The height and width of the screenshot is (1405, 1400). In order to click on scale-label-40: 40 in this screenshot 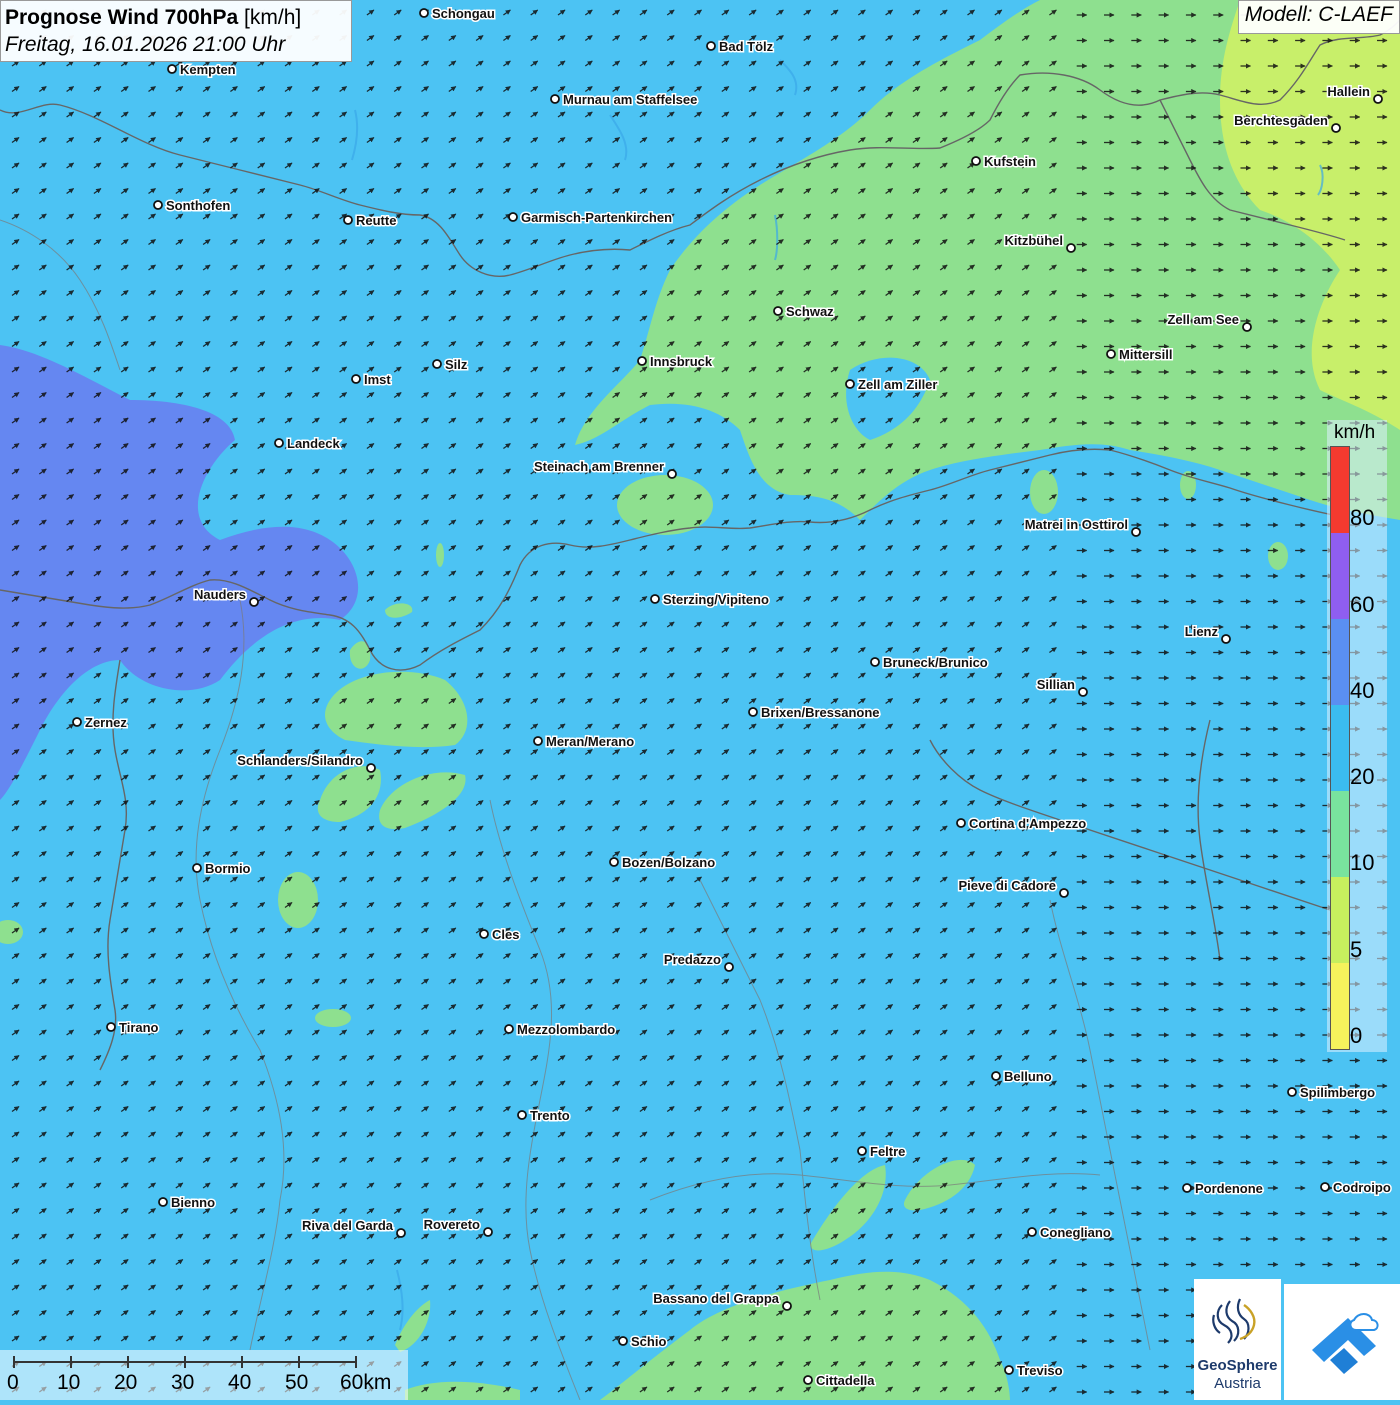, I will do `click(240, 1382)`.